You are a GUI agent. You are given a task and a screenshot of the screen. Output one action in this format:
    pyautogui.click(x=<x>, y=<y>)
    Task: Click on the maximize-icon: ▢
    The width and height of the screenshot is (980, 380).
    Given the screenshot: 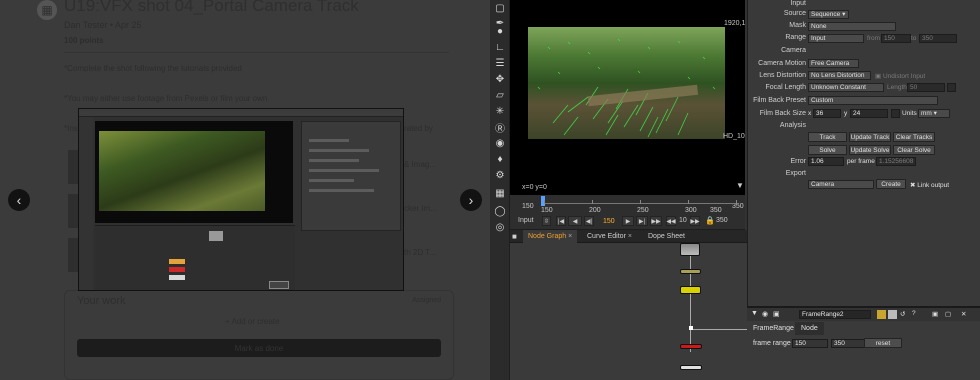 What is the action you would take?
    pyautogui.click(x=948, y=314)
    